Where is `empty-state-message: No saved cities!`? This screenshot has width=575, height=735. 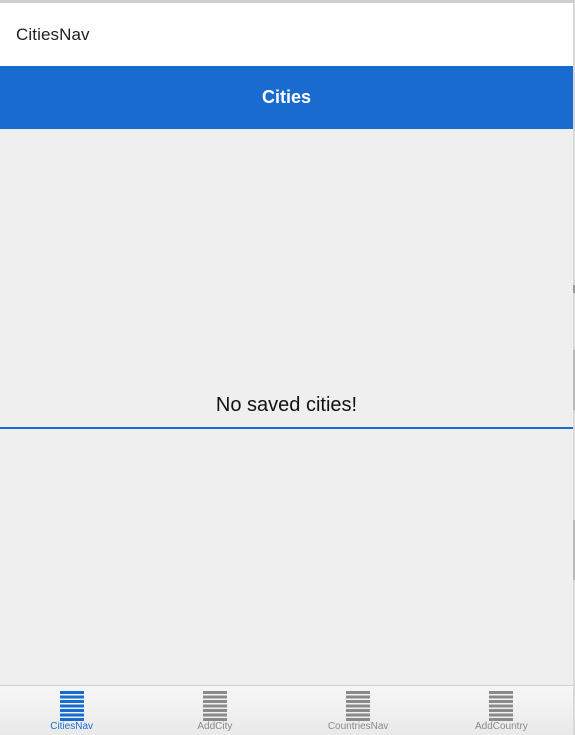
empty-state-message: No saved cities! is located at coordinates (286, 405).